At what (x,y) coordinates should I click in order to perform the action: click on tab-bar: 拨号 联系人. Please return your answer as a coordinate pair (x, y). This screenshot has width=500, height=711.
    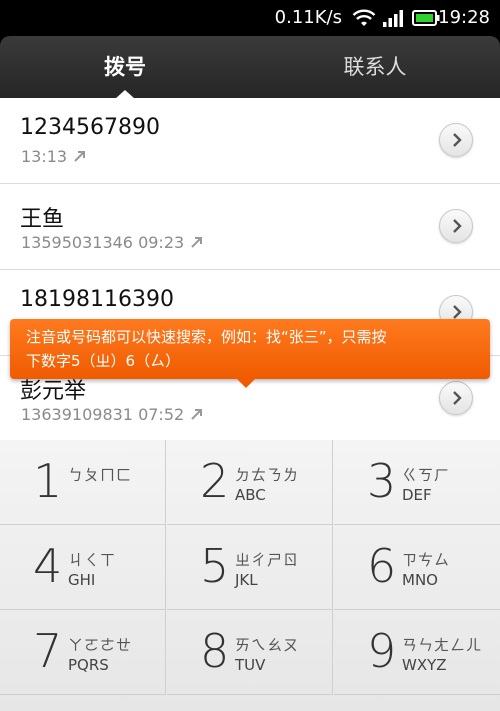
    Looking at the image, I should click on (250, 67).